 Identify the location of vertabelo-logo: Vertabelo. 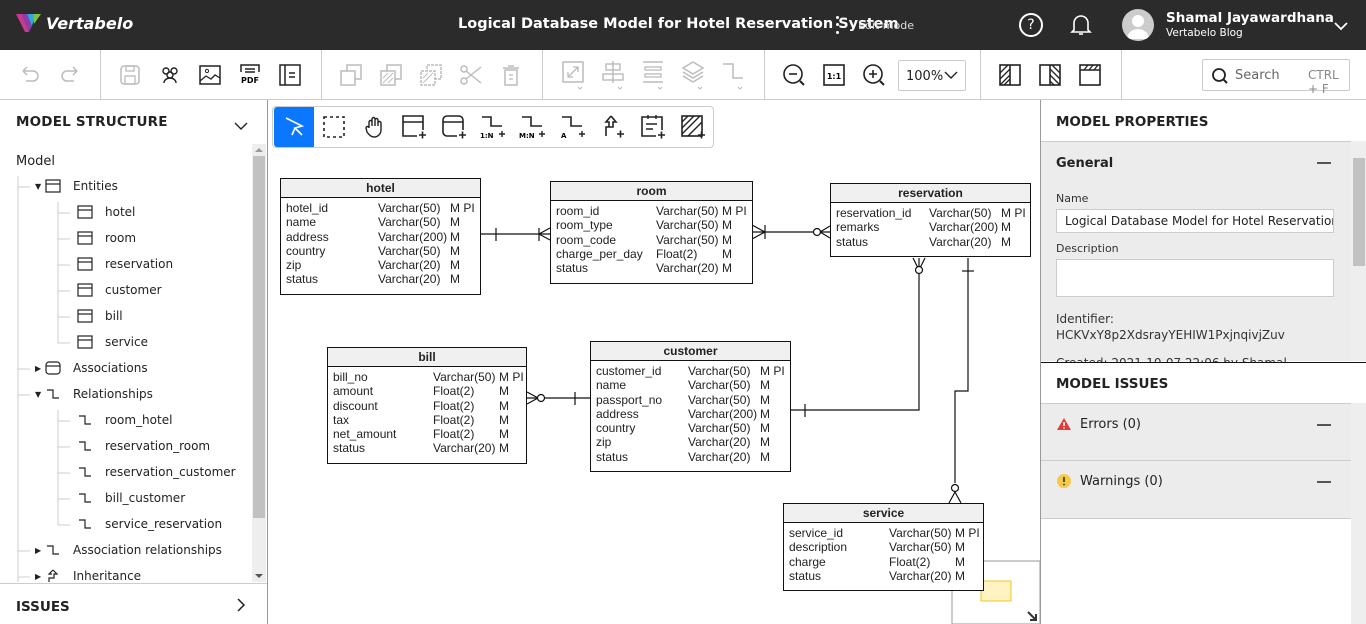
(74, 23).